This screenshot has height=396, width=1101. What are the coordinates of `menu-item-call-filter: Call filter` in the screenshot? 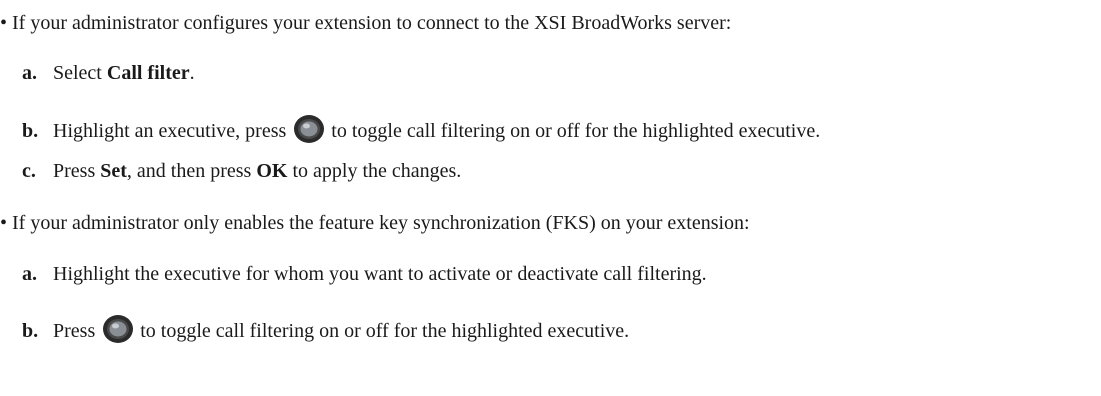 It's located at (148, 73).